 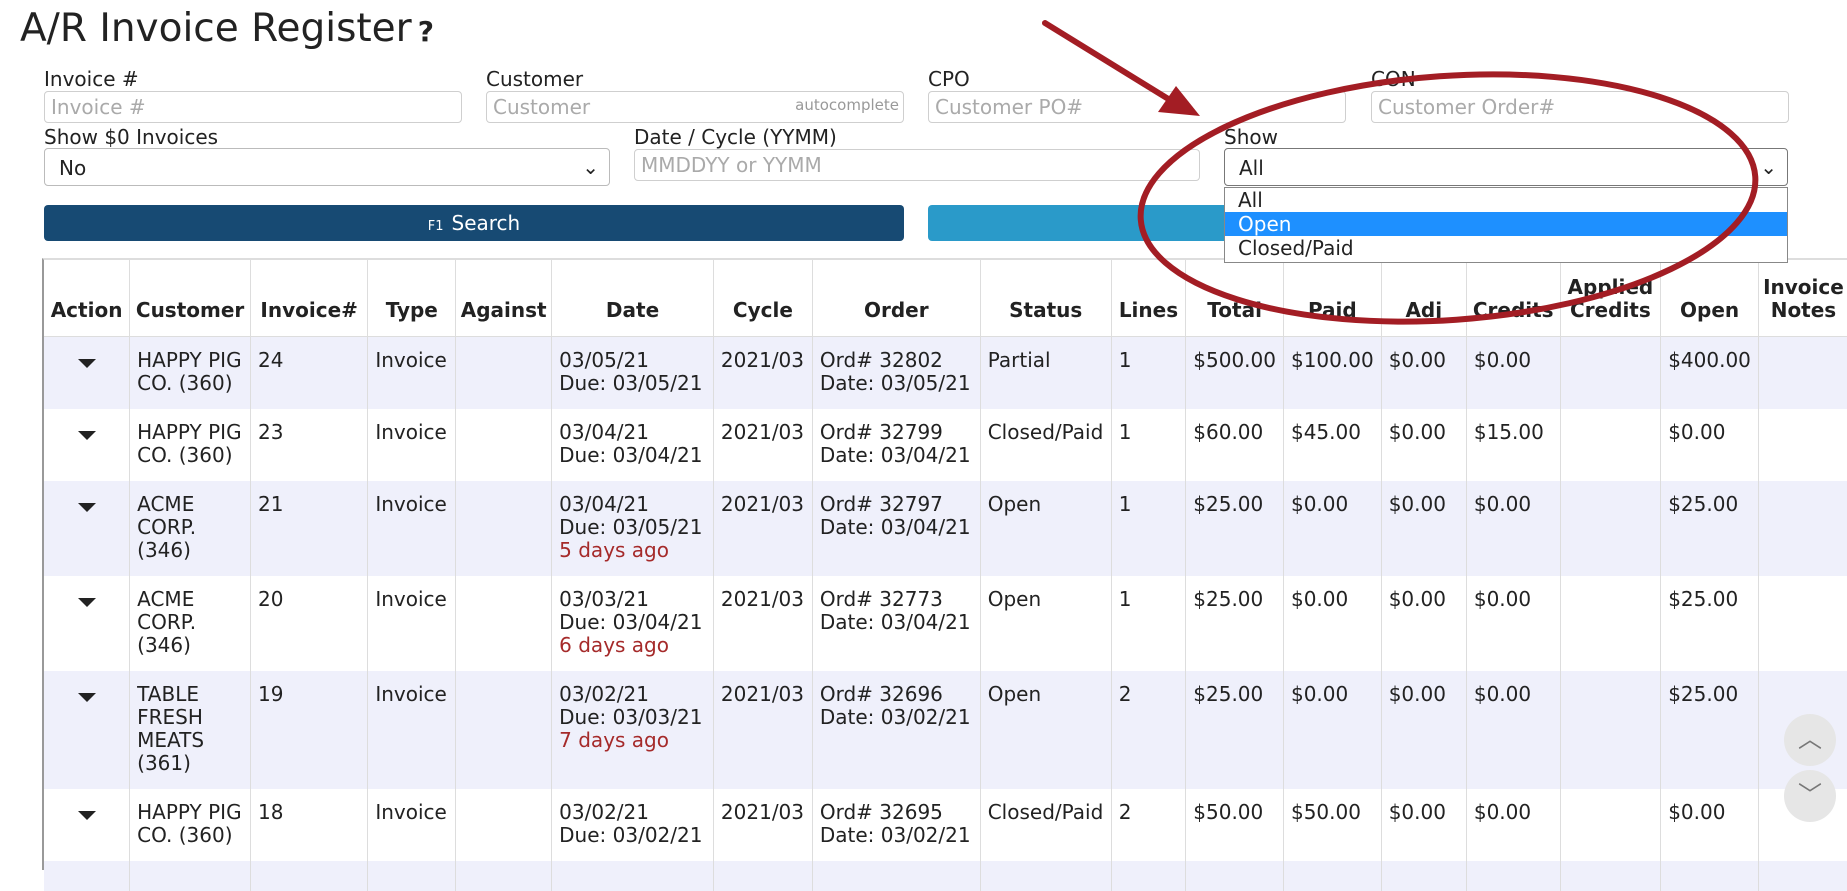 I want to click on table-row, so click(x=945, y=875).